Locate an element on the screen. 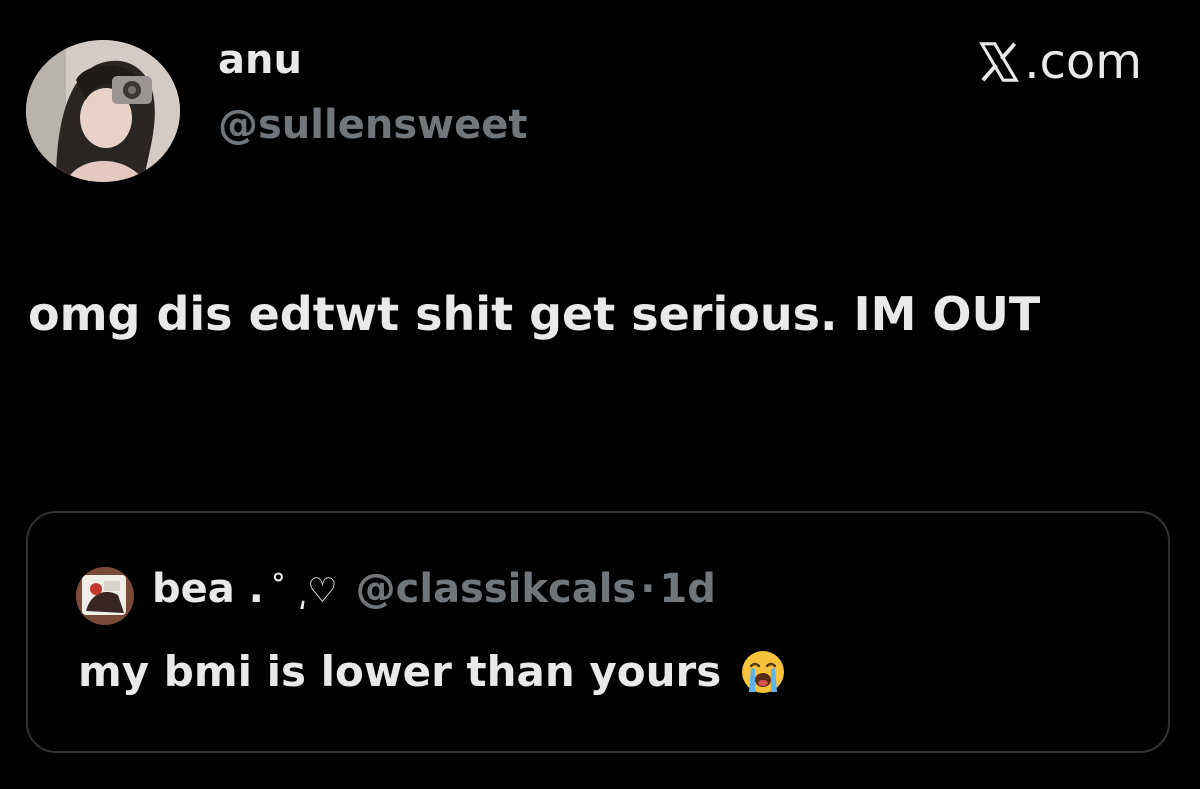 The image size is (1200, 789). avatar-photo-icon is located at coordinates (103, 111).